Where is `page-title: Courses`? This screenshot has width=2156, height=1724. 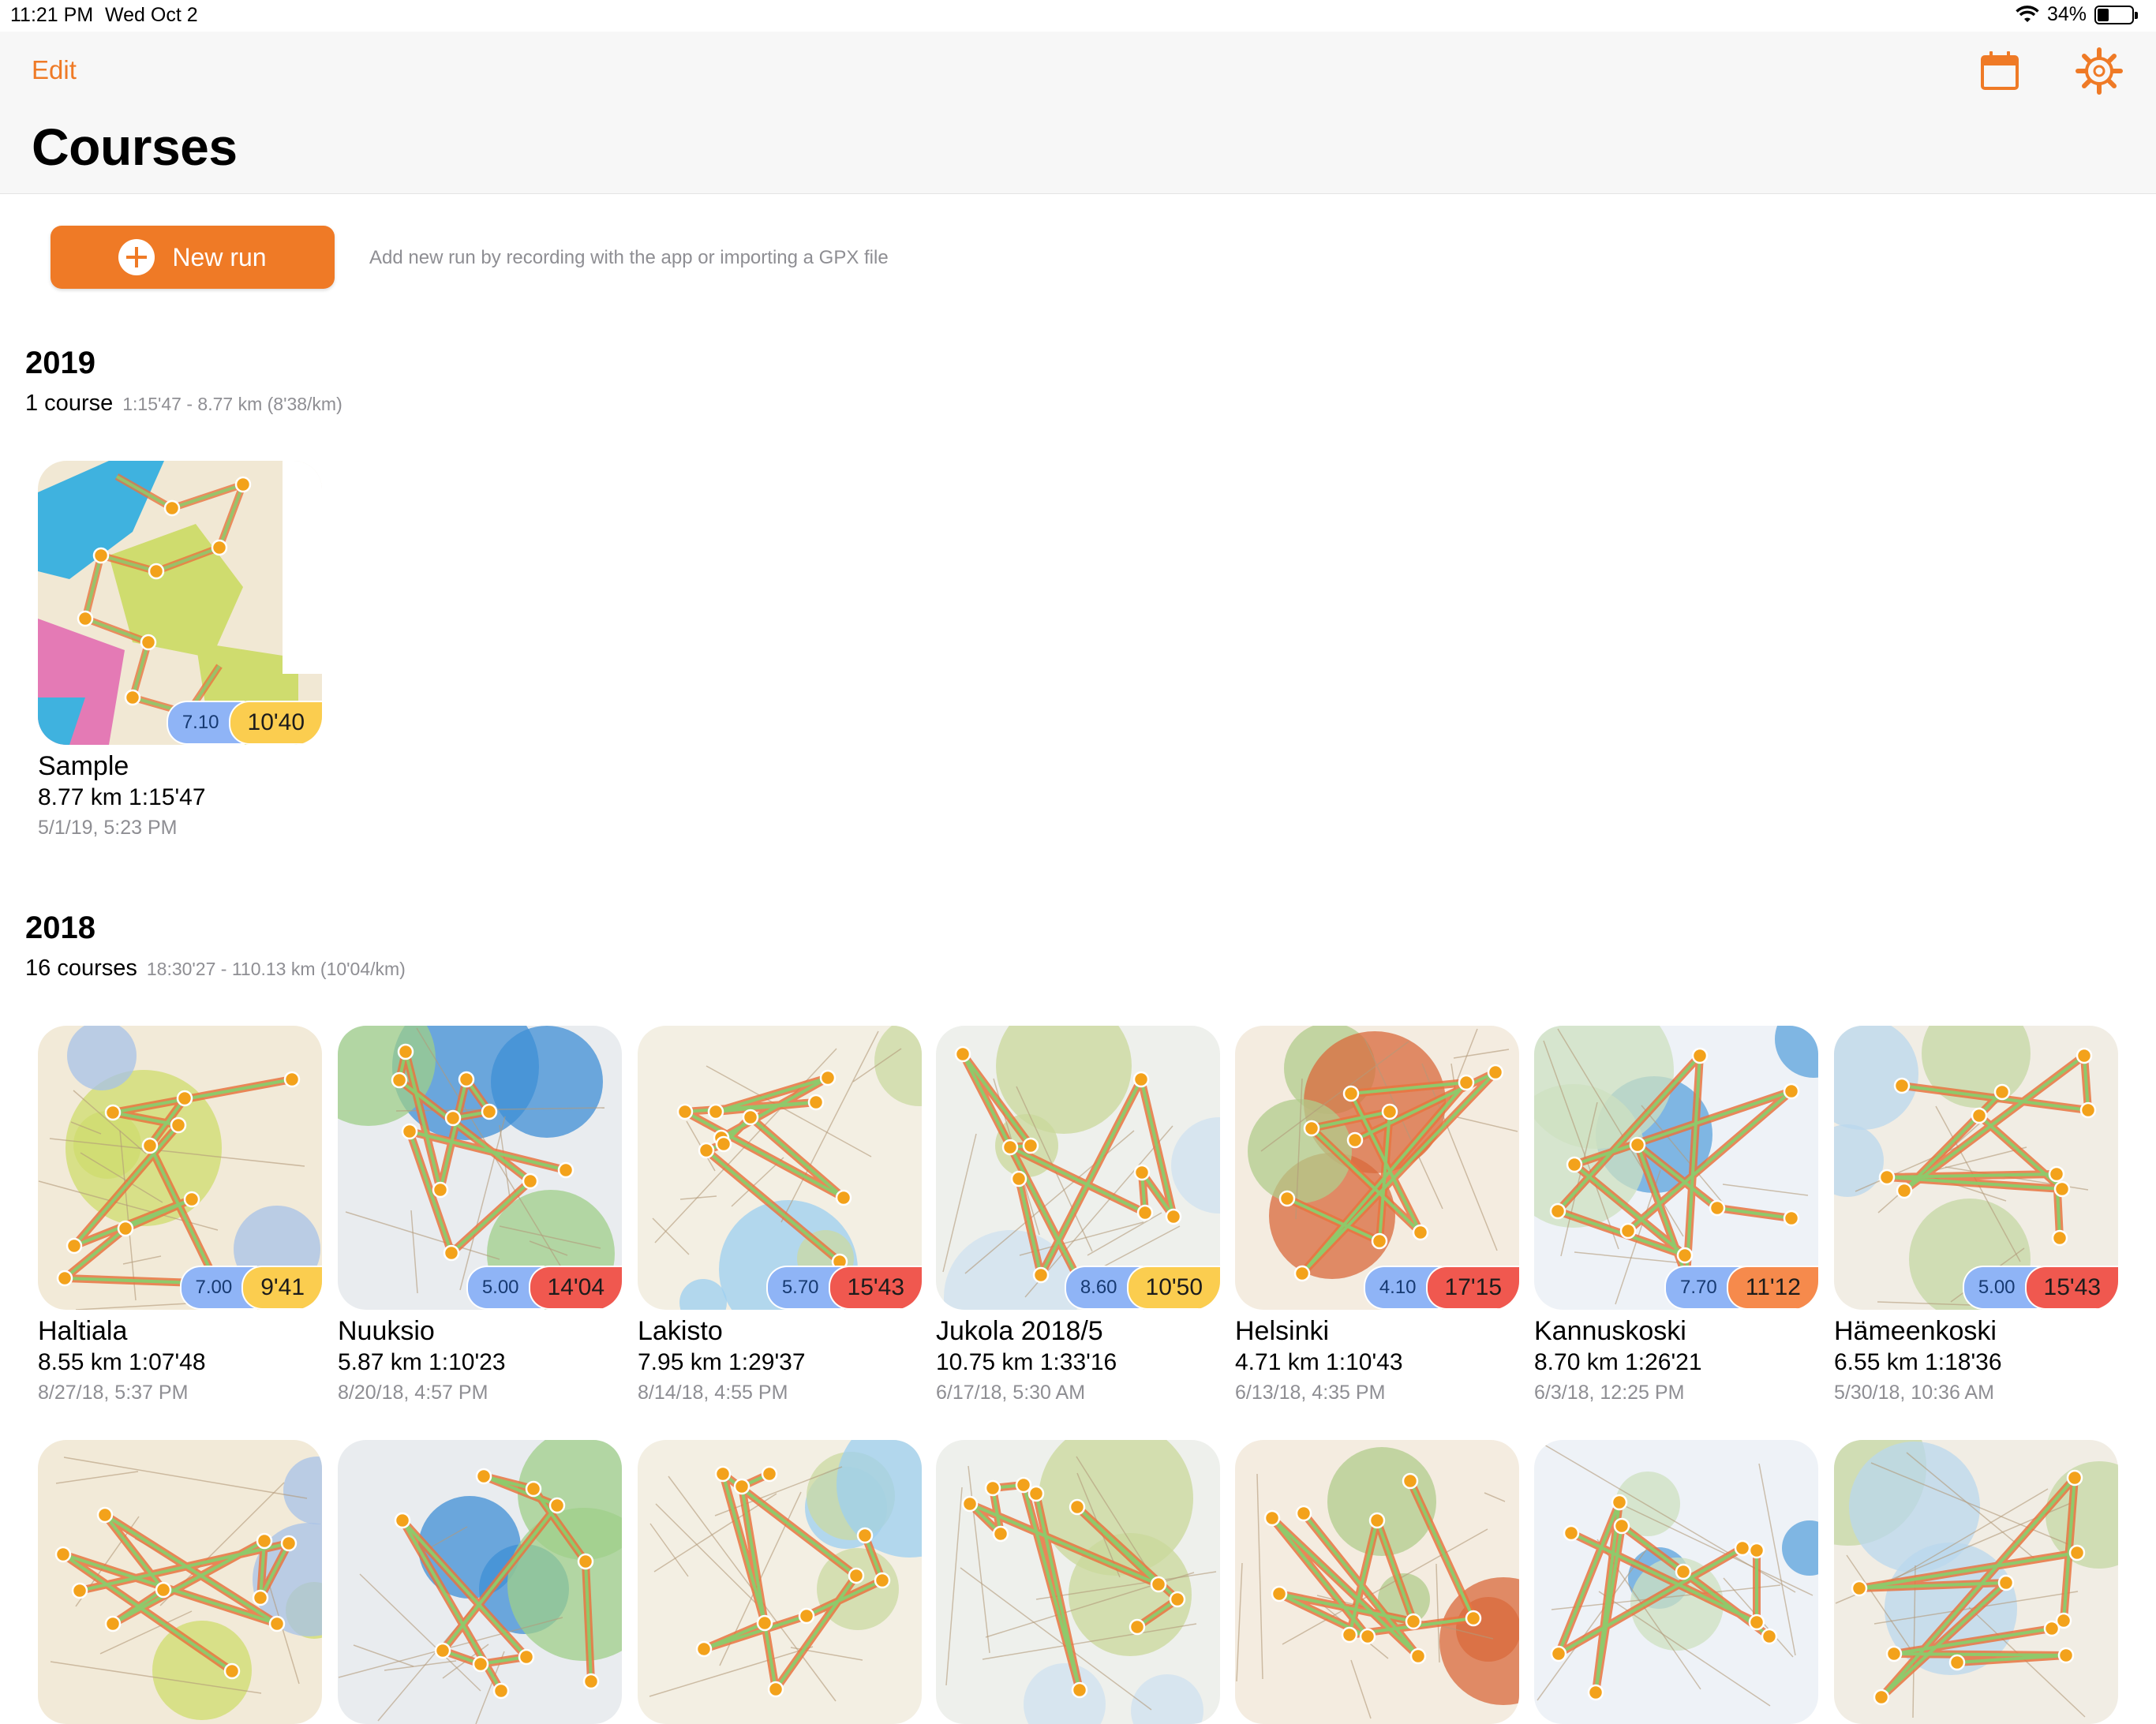
page-title: Courses is located at coordinates (135, 147).